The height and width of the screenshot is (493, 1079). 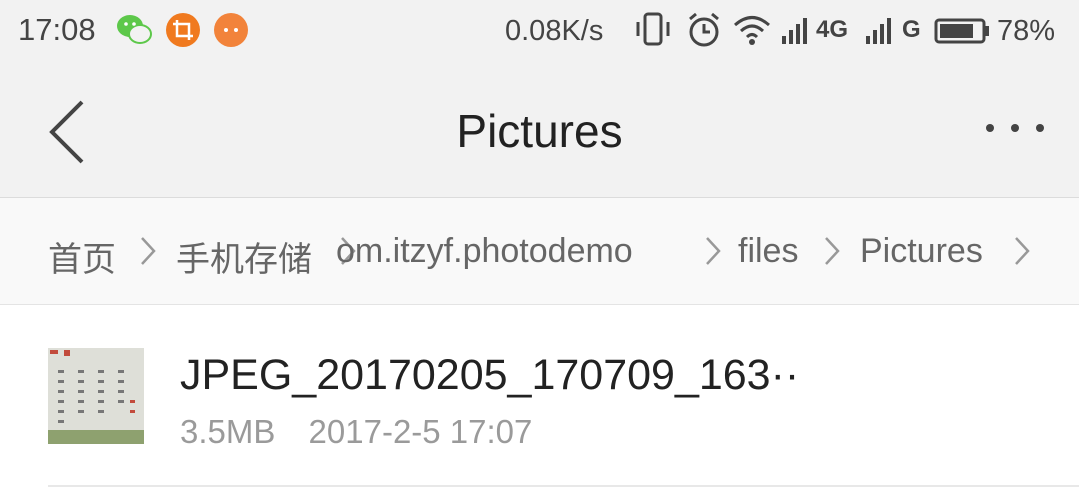 What do you see at coordinates (1026, 31) in the screenshot?
I see `battery-percent: 78%` at bounding box center [1026, 31].